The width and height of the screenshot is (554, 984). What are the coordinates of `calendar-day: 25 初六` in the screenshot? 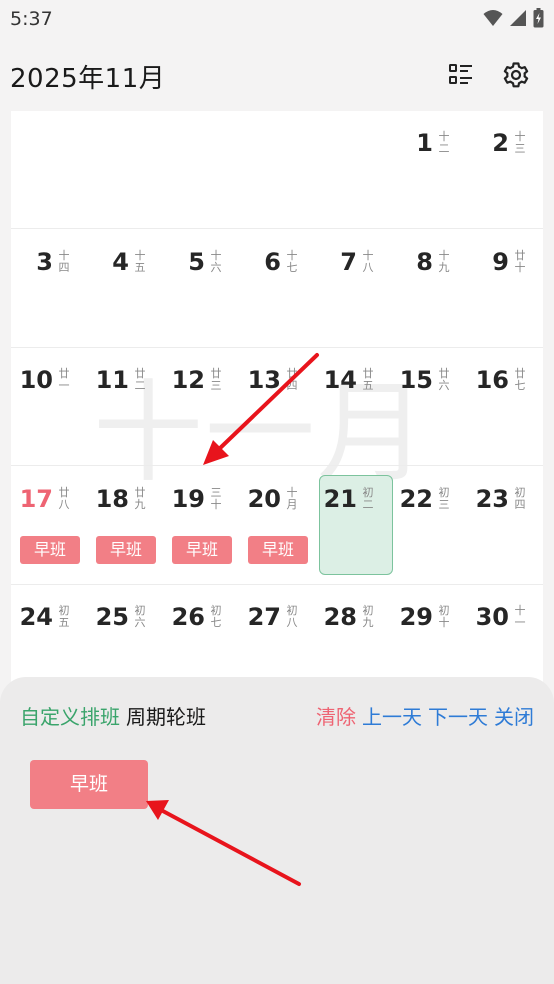 It's located at (125, 638).